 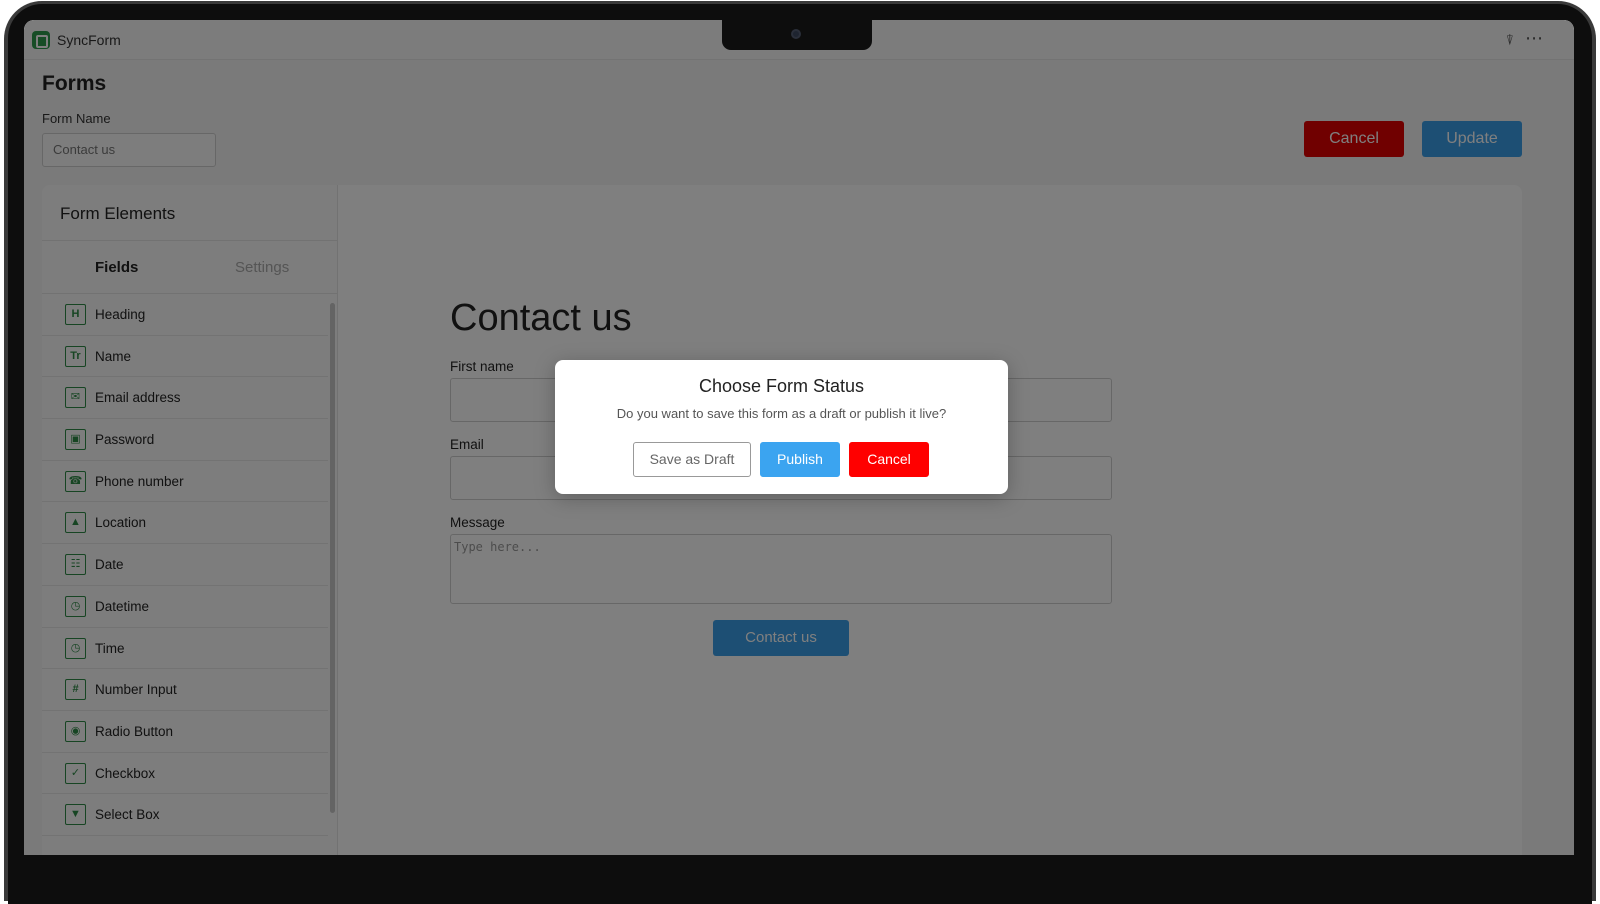 What do you see at coordinates (692, 459) in the screenshot?
I see `save-as-draft-button: Save as Draft` at bounding box center [692, 459].